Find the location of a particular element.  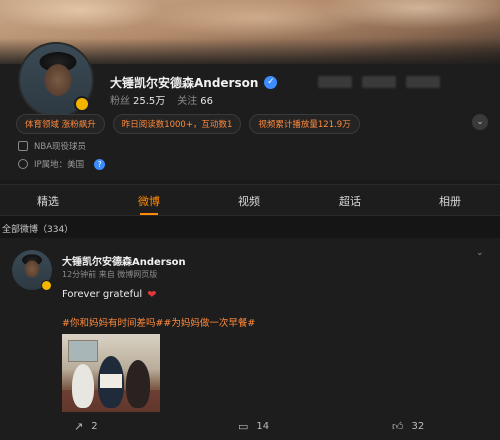

fans-stat: 粉丝 25.5万 is located at coordinates (137, 99).